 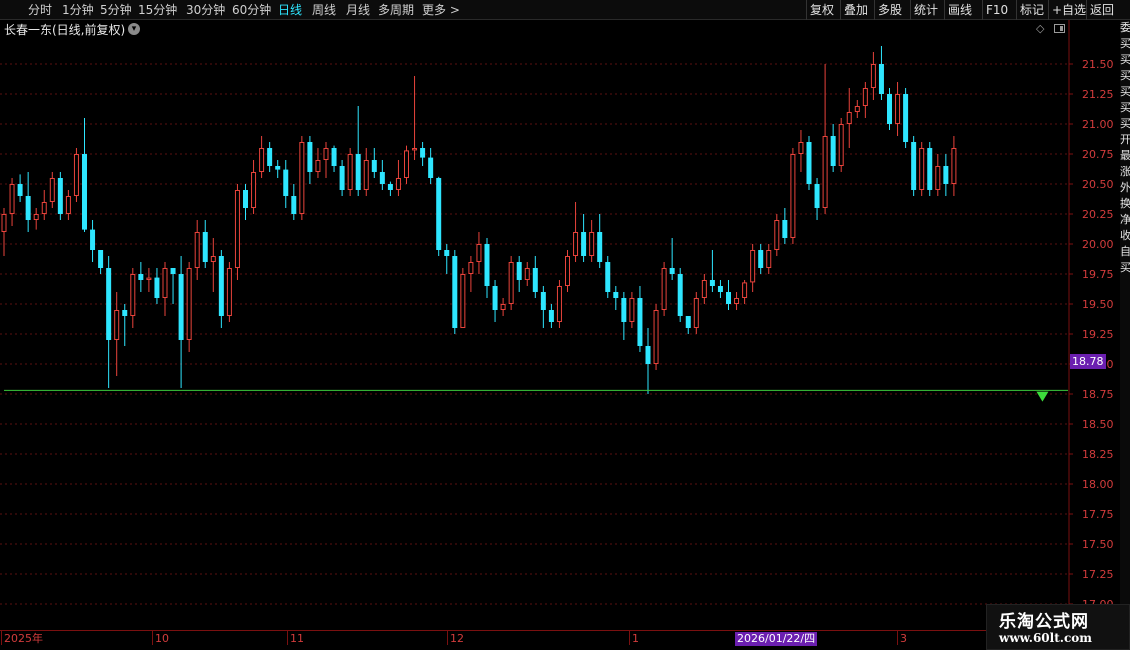 What do you see at coordinates (457, 638) in the screenshot?
I see `date-label: 12` at bounding box center [457, 638].